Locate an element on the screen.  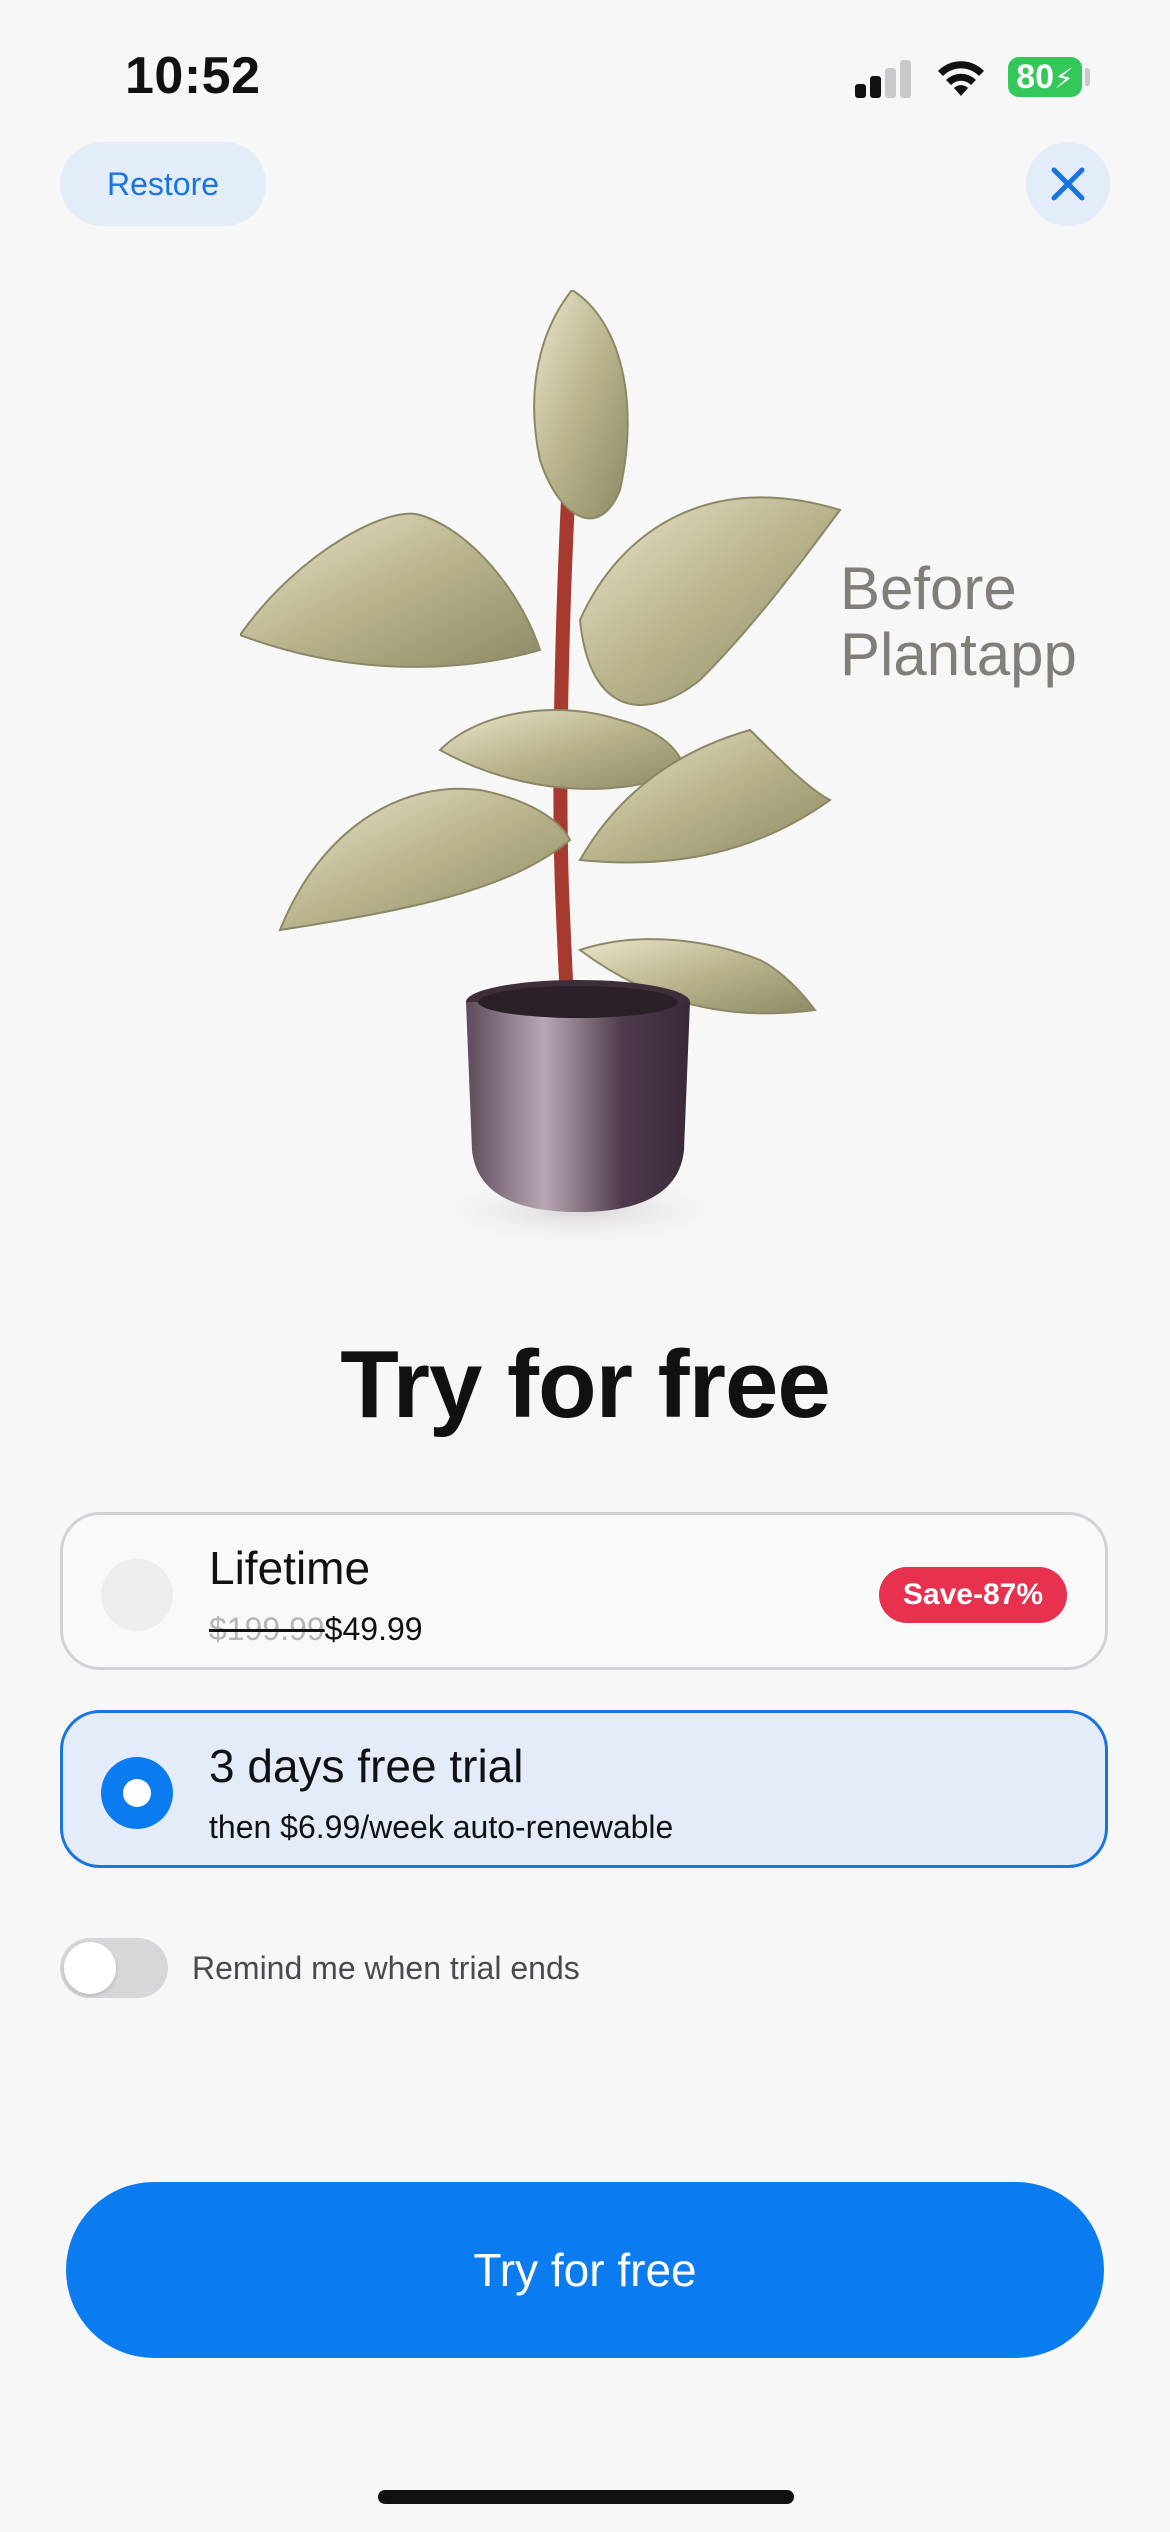
original-price: $199.99 is located at coordinates (267, 1629).